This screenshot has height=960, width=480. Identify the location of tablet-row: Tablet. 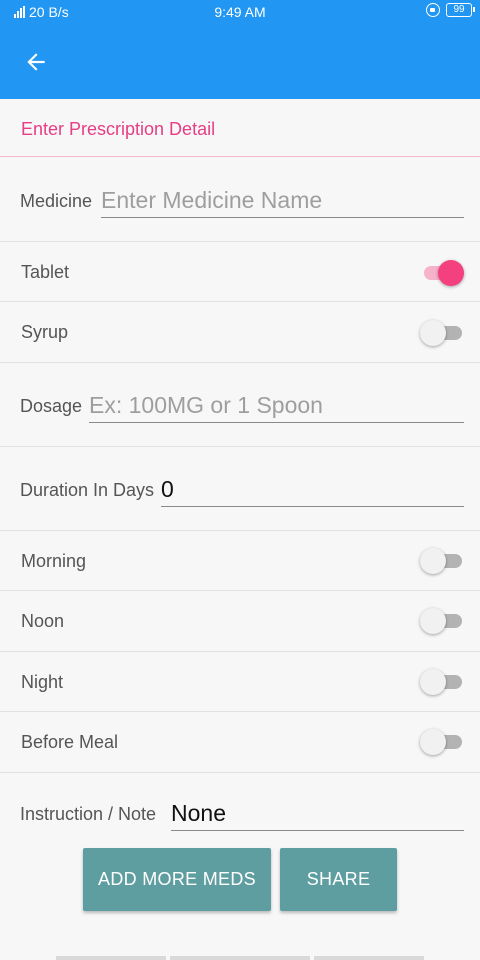
(240, 272).